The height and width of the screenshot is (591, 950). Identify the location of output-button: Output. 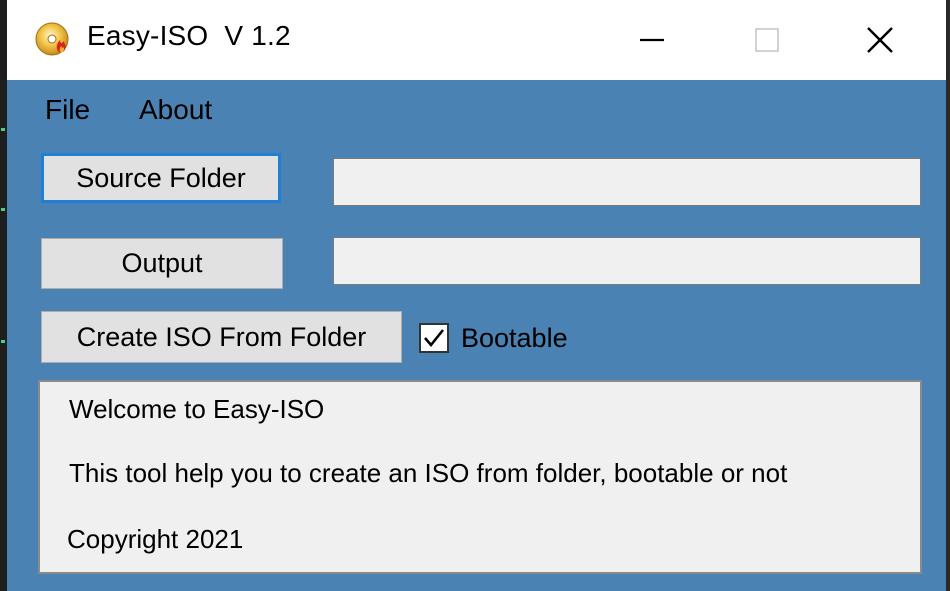
(162, 263).